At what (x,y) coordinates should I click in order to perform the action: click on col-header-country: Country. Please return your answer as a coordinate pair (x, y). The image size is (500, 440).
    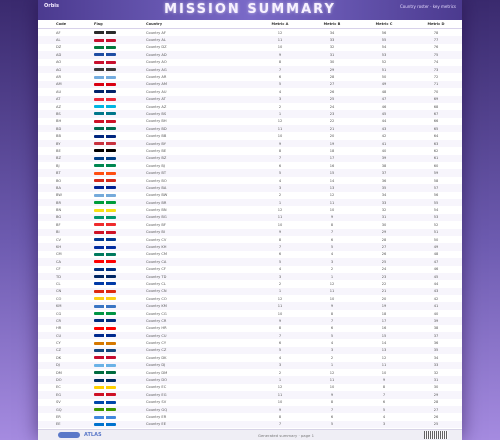
    Looking at the image, I should click on (154, 24).